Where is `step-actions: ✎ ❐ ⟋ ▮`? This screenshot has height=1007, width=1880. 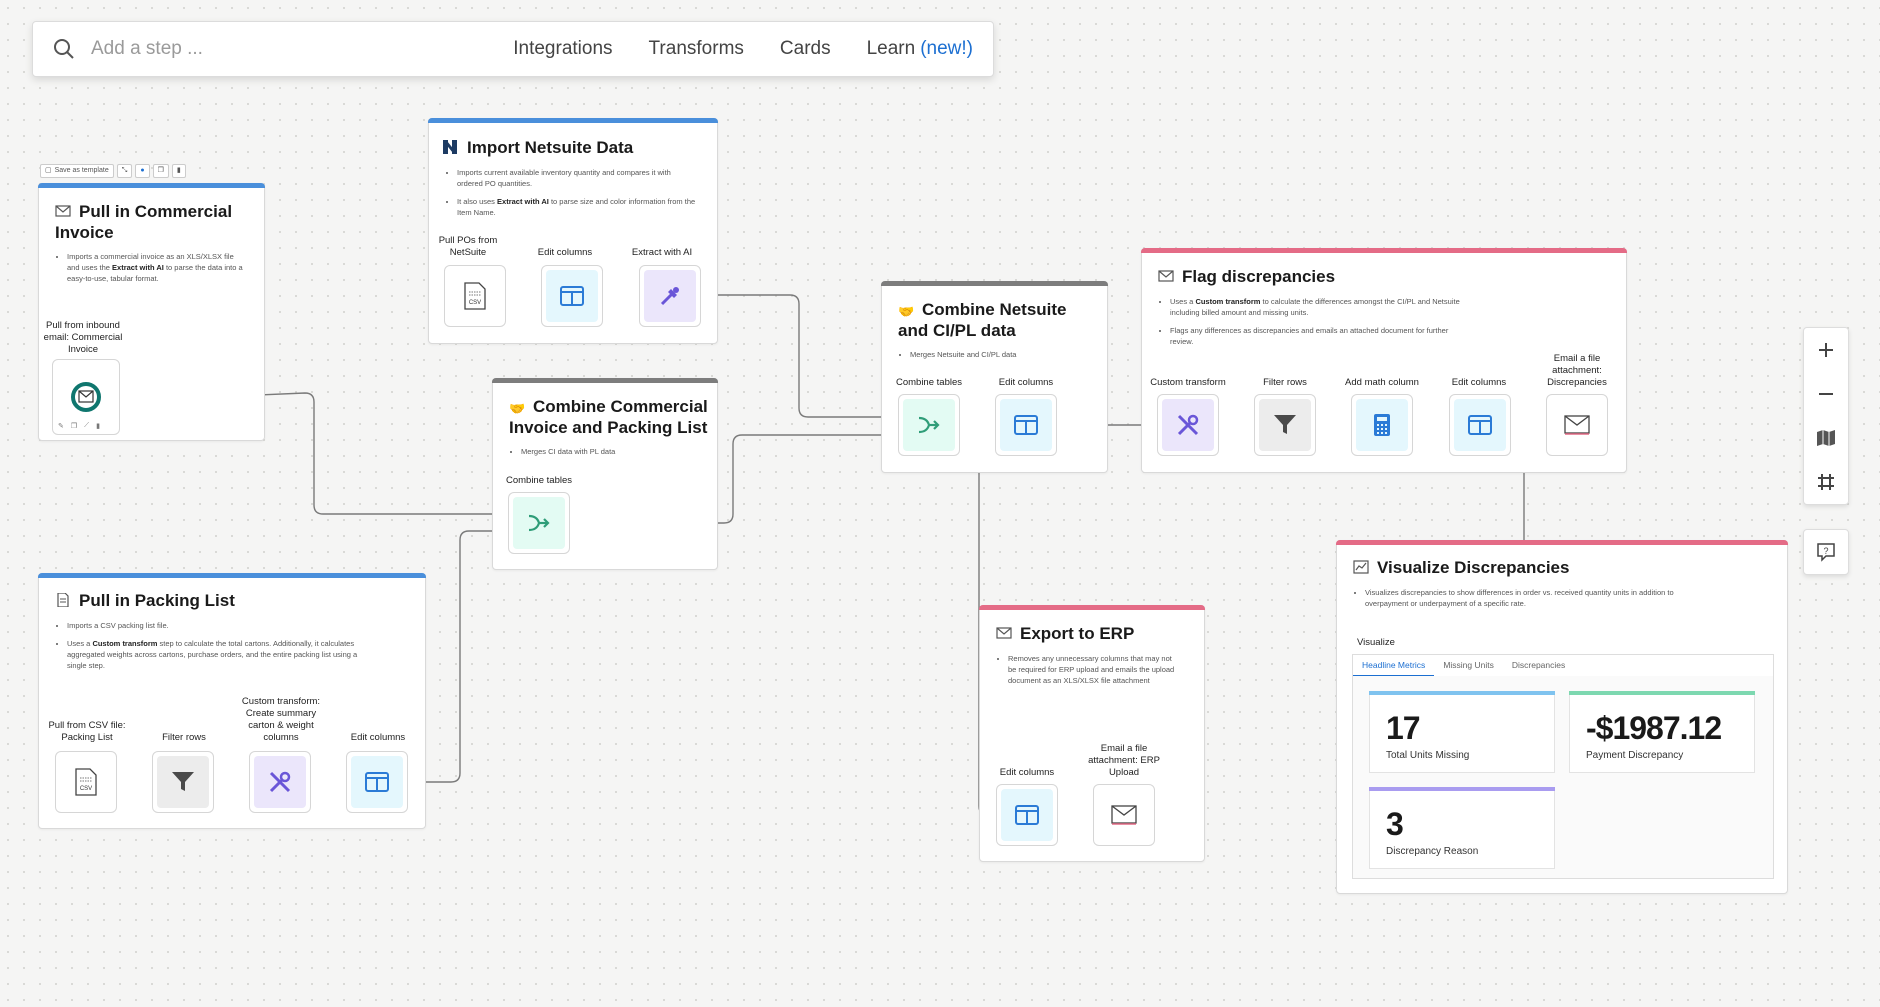 step-actions: ✎ ❐ ⟋ ▮ is located at coordinates (79, 426).